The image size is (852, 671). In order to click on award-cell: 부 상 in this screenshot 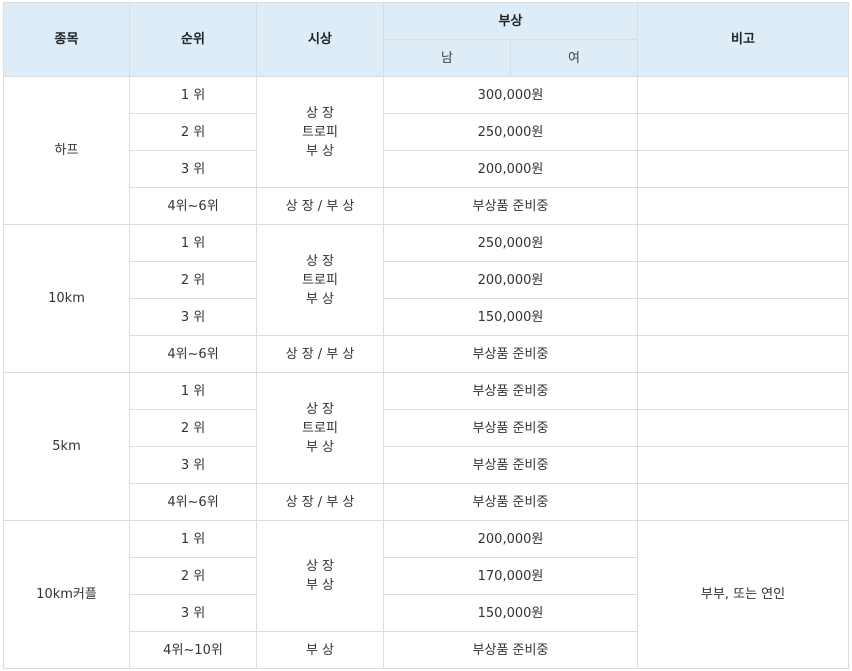, I will do `click(320, 650)`.